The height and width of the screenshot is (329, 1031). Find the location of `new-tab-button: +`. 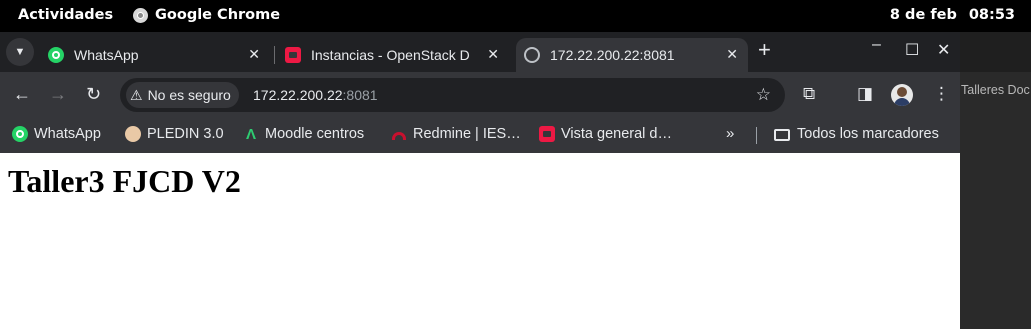

new-tab-button: + is located at coordinates (764, 50).